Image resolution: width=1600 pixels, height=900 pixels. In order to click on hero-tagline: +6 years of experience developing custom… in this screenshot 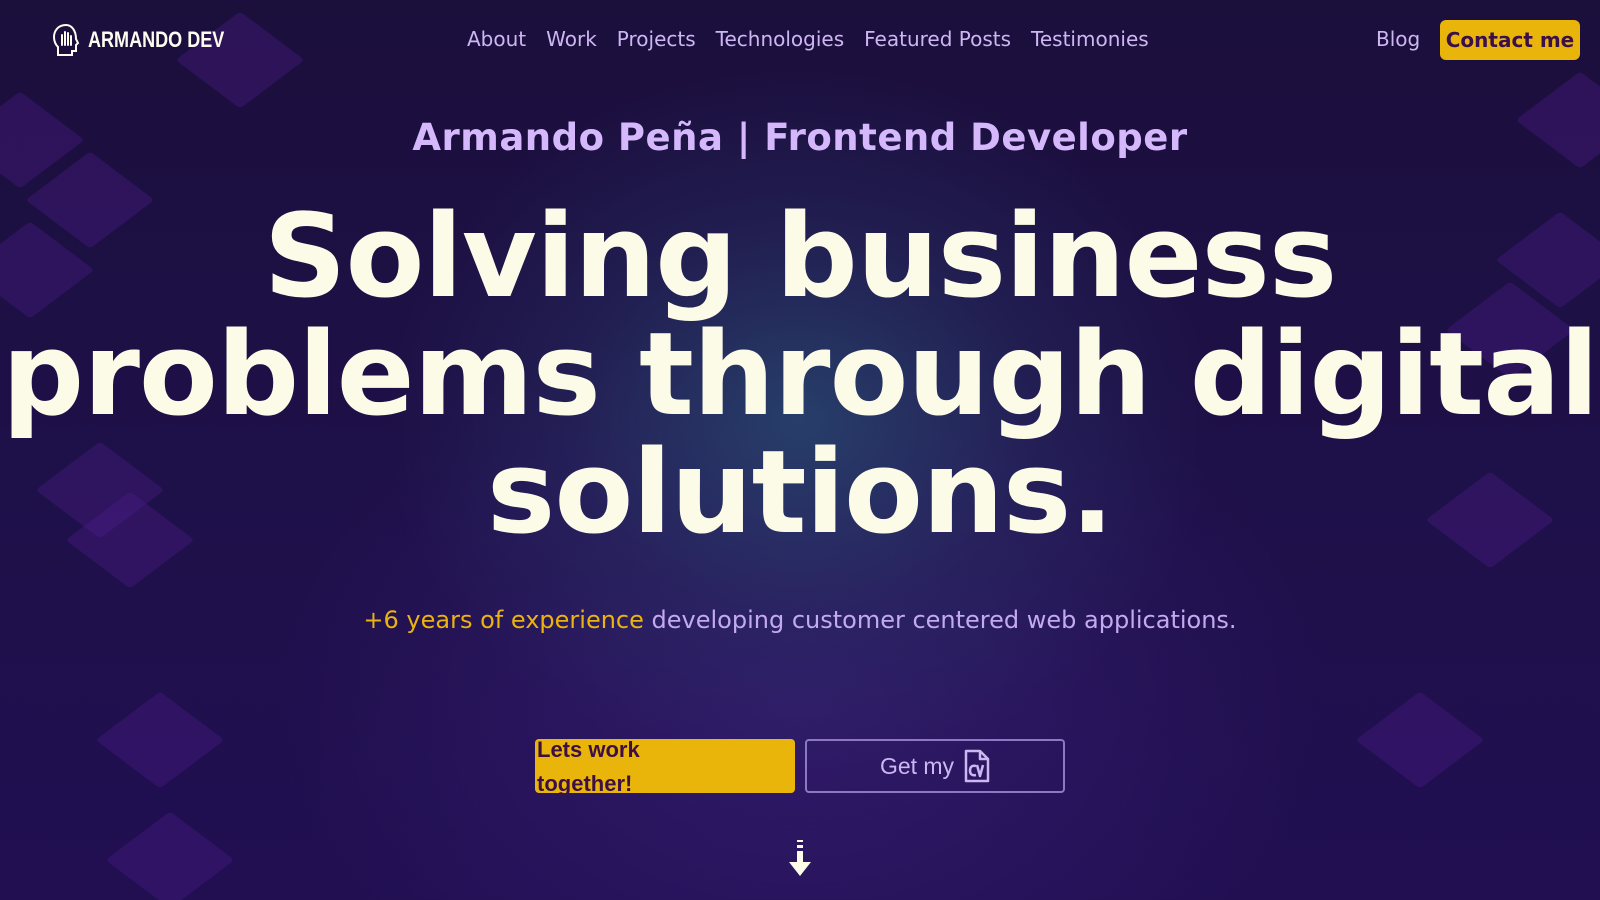, I will do `click(800, 620)`.